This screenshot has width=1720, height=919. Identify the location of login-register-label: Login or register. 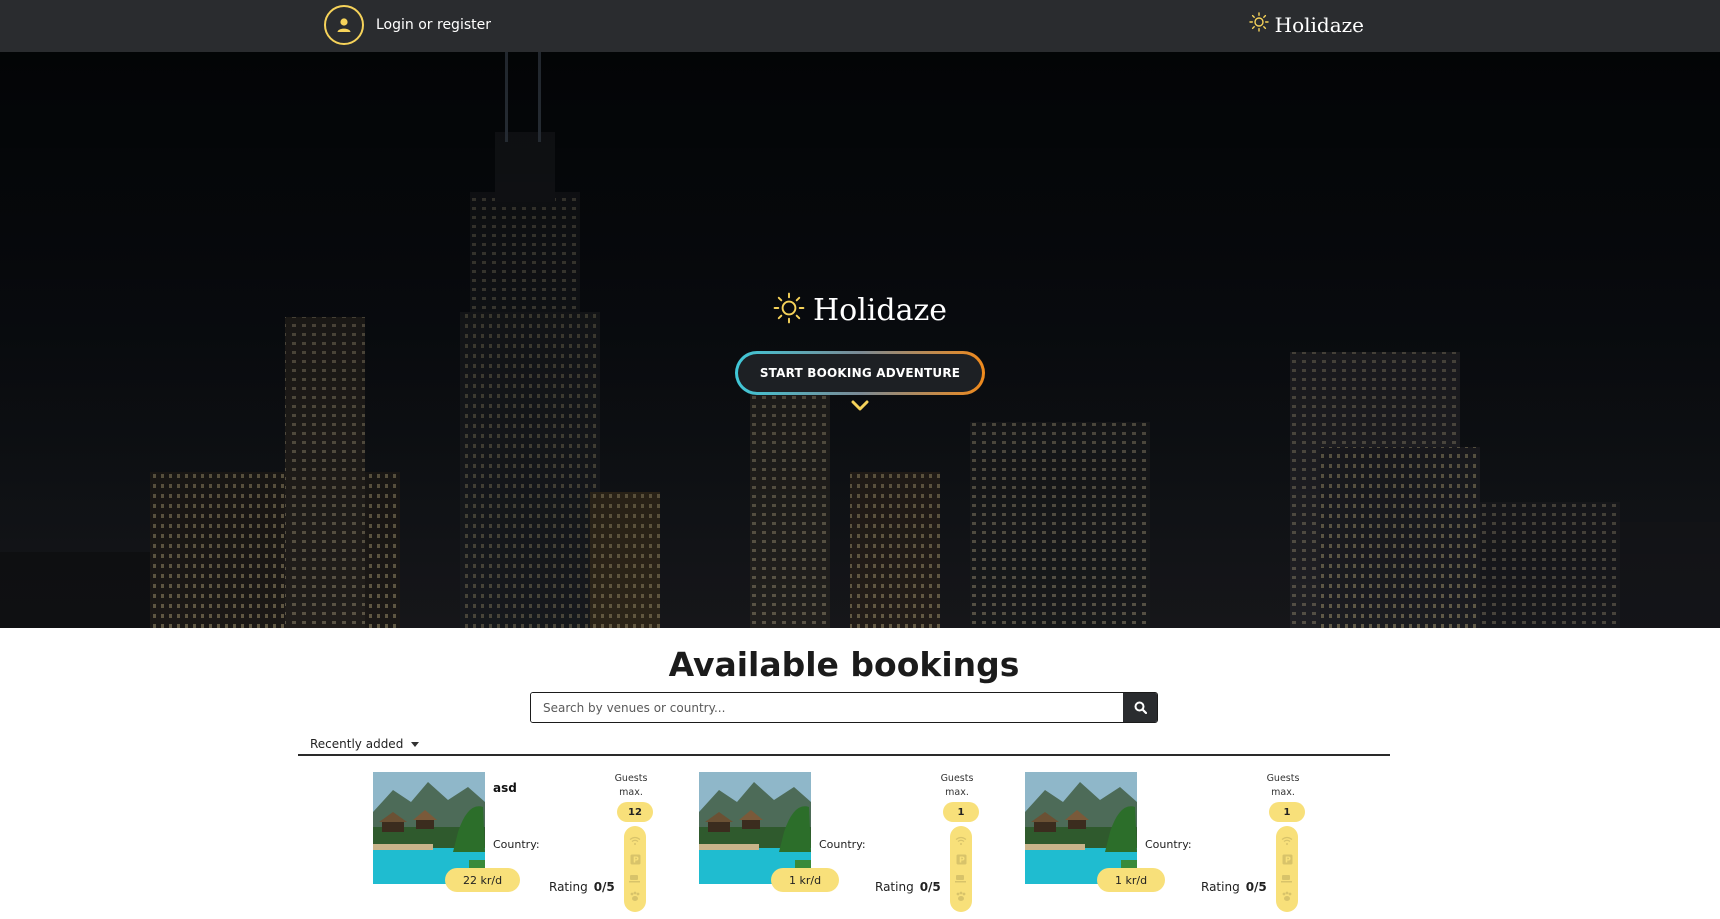
(433, 25).